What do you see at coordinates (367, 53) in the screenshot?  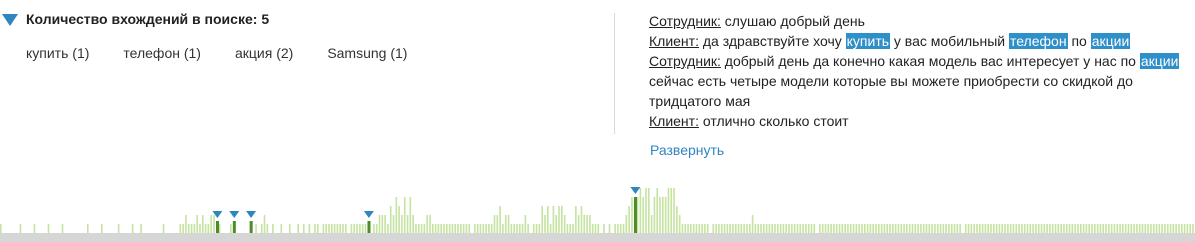 I see `keyword-samsung: Samsung (1)` at bounding box center [367, 53].